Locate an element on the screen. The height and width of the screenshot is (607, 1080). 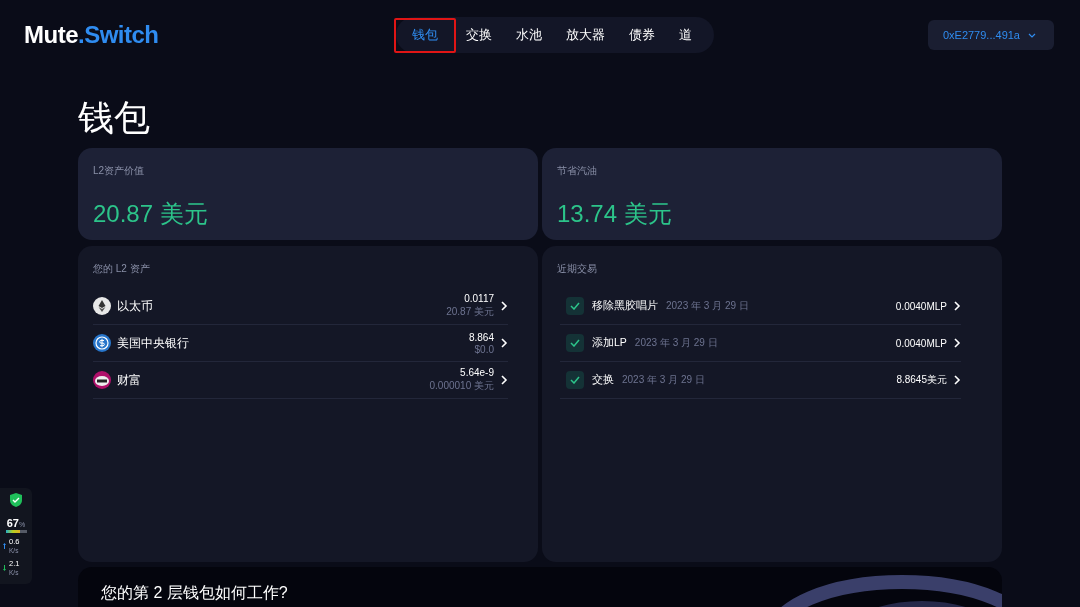
asset-value: $0.0 is located at coordinates (483, 349).